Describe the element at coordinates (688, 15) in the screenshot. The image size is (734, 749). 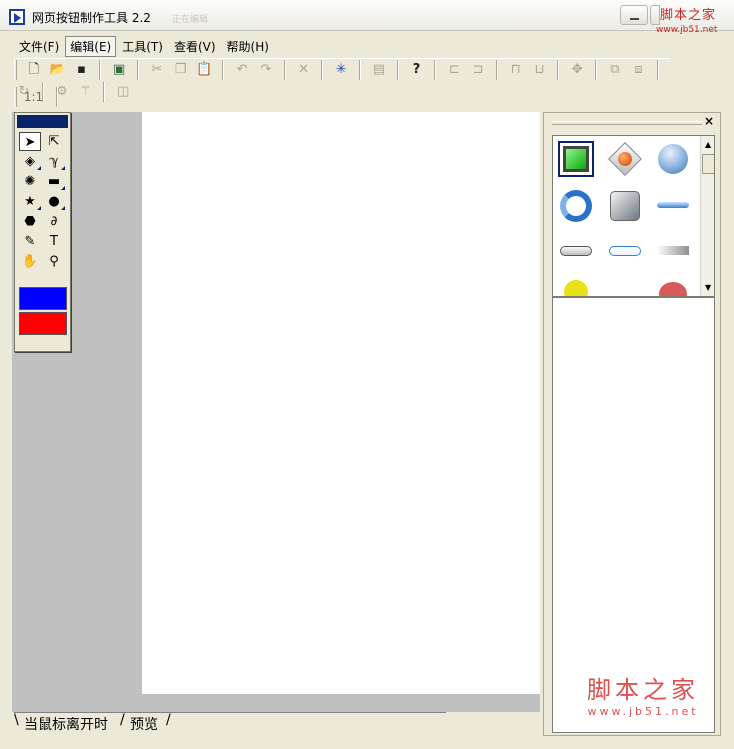
I see `watermark-logo: 脚本之家` at that location.